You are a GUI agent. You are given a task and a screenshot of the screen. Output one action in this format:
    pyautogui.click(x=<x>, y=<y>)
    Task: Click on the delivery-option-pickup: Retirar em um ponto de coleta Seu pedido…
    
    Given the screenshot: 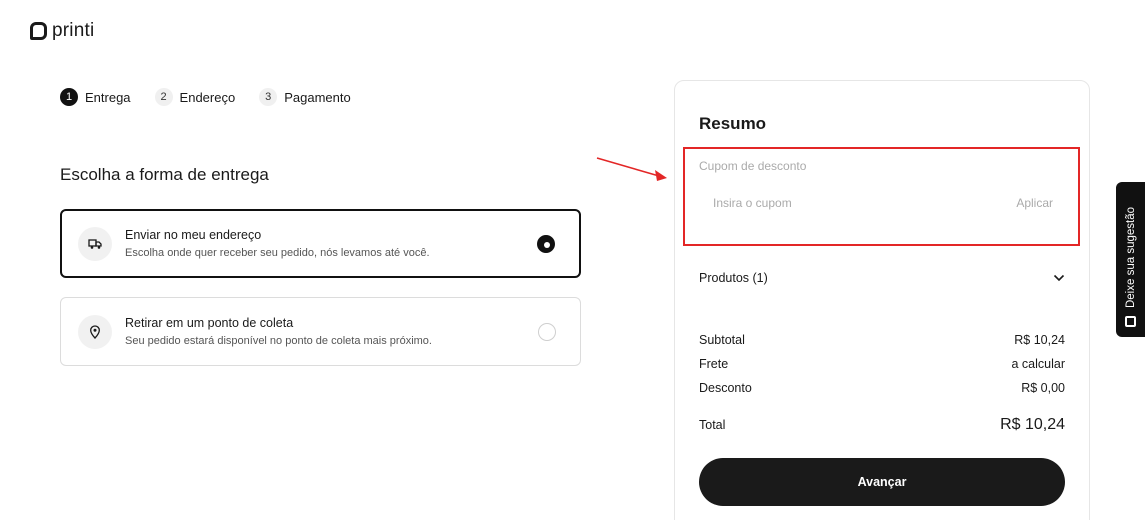 What is the action you would take?
    pyautogui.click(x=320, y=331)
    